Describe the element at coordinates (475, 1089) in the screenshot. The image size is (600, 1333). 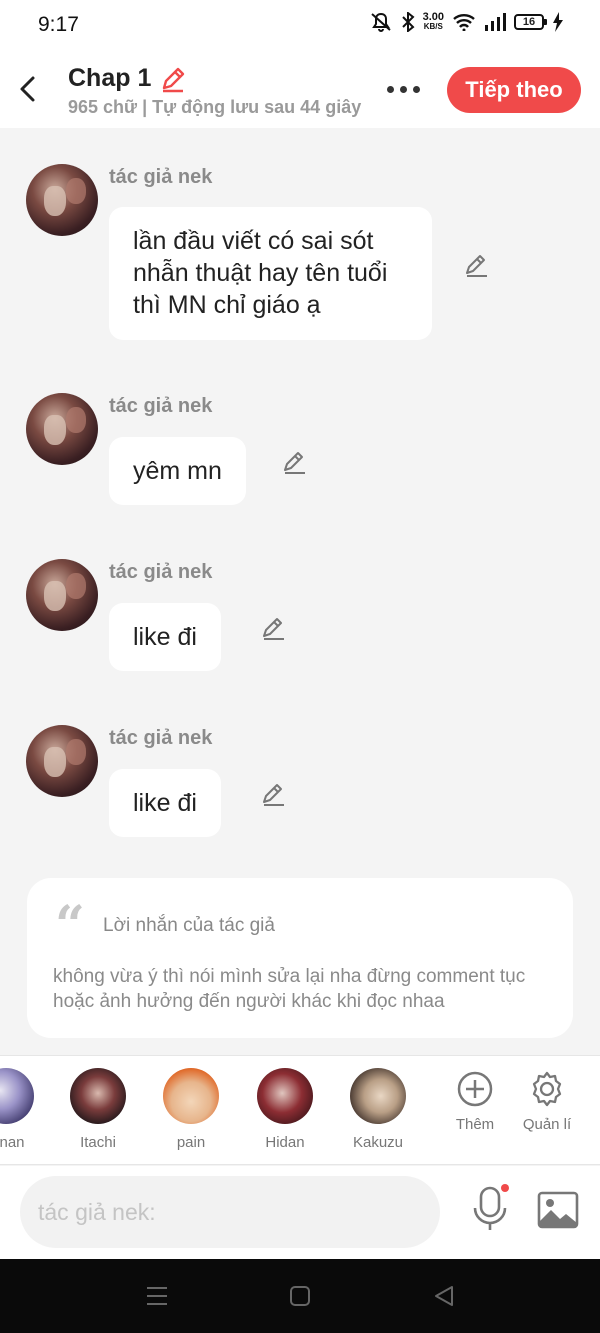
I see `plus-circle-icon` at that location.